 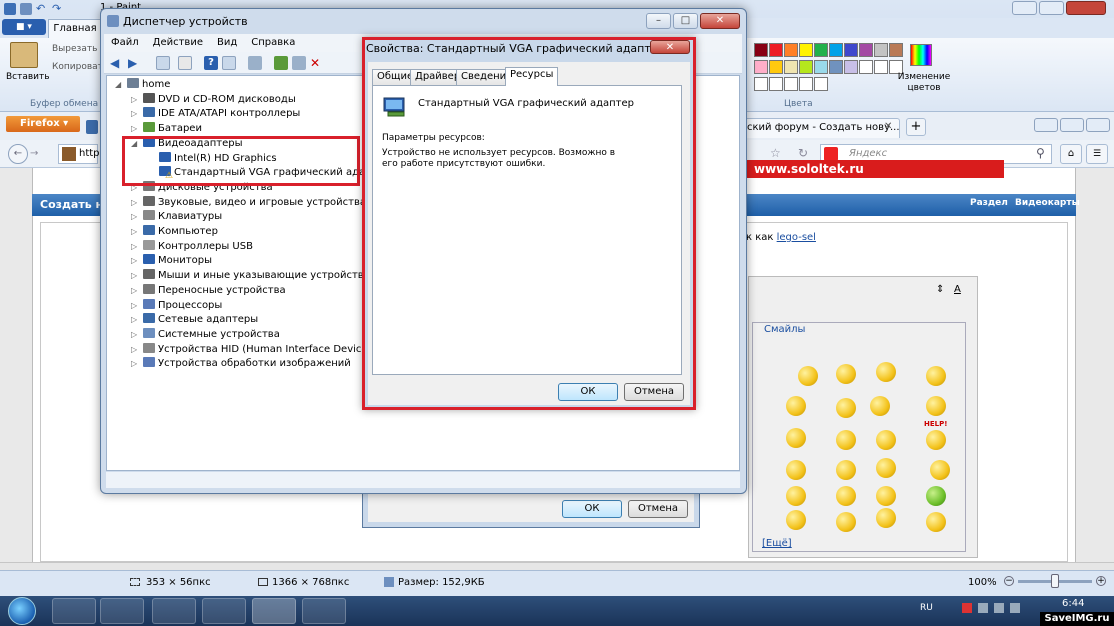 I want to click on tree-node: ▷ Устройства обработки изображений, so click(x=241, y=364).